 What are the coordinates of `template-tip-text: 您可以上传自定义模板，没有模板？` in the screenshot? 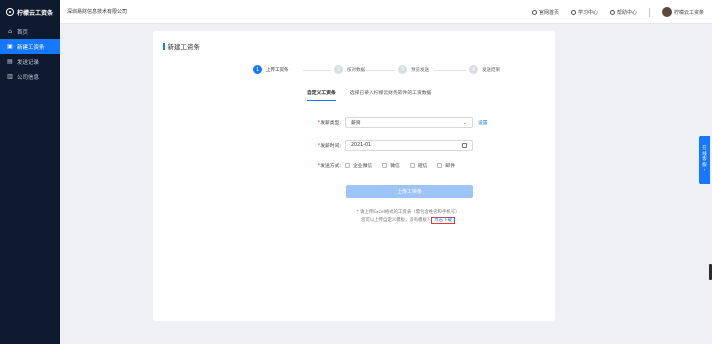 It's located at (396, 220).